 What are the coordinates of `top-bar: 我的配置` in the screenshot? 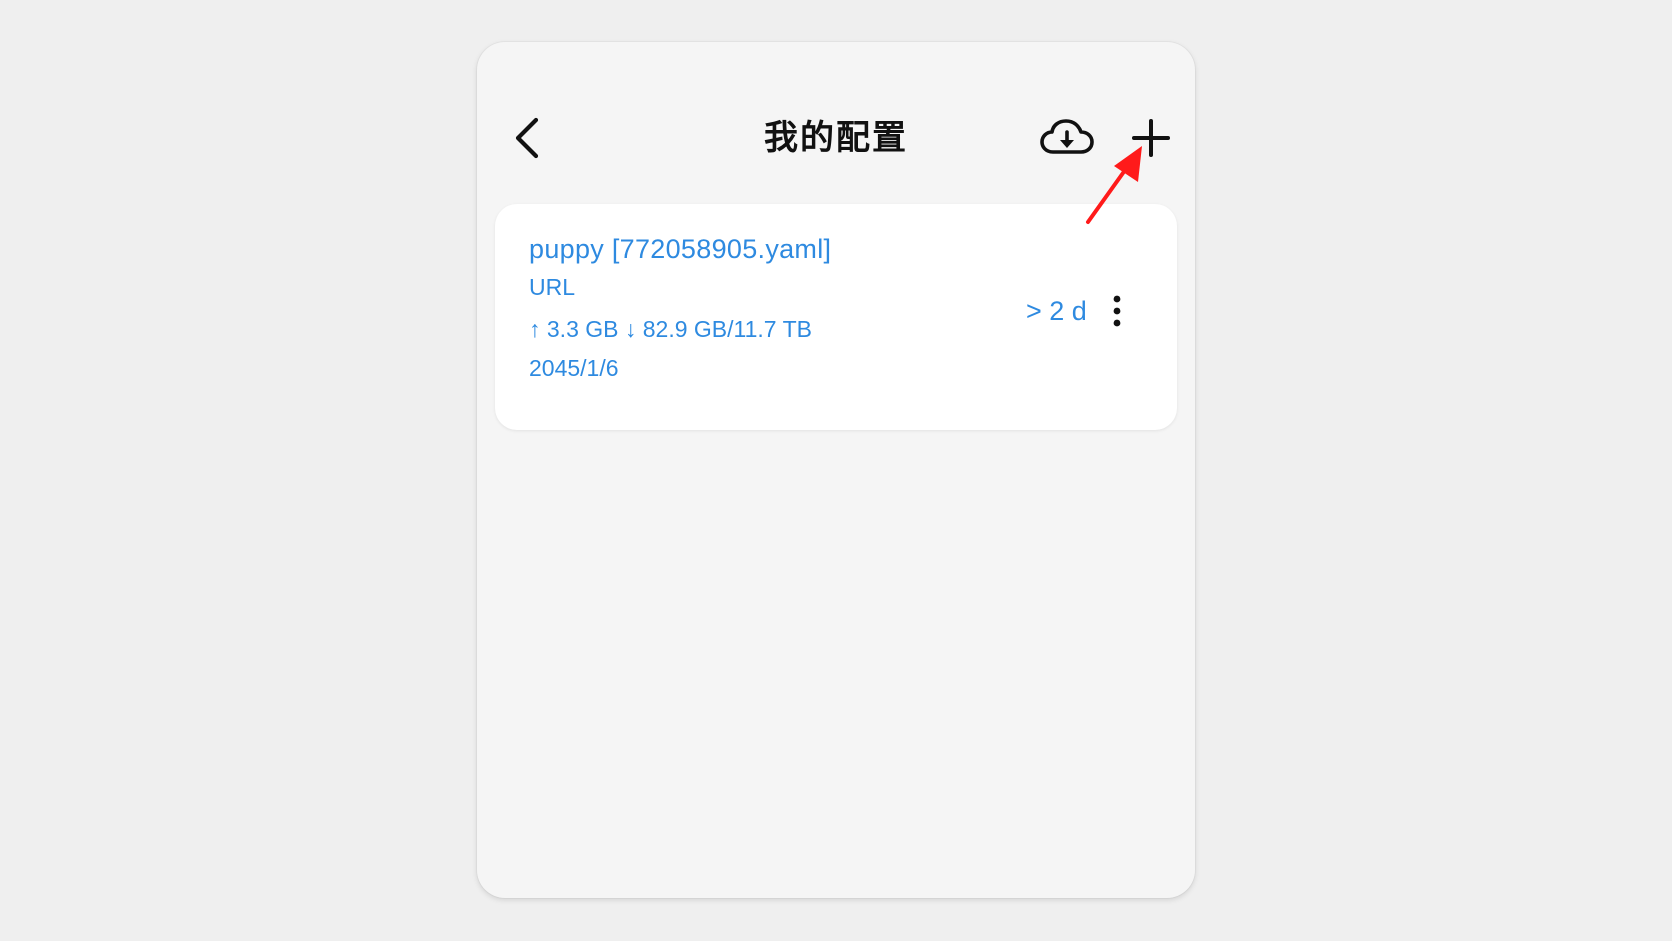 It's located at (836, 138).